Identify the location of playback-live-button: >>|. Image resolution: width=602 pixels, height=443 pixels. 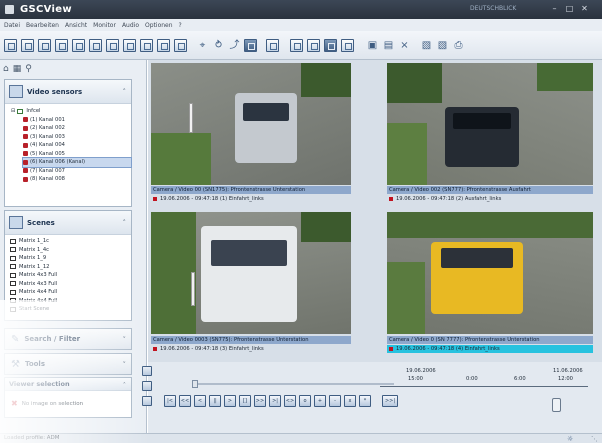
(390, 401).